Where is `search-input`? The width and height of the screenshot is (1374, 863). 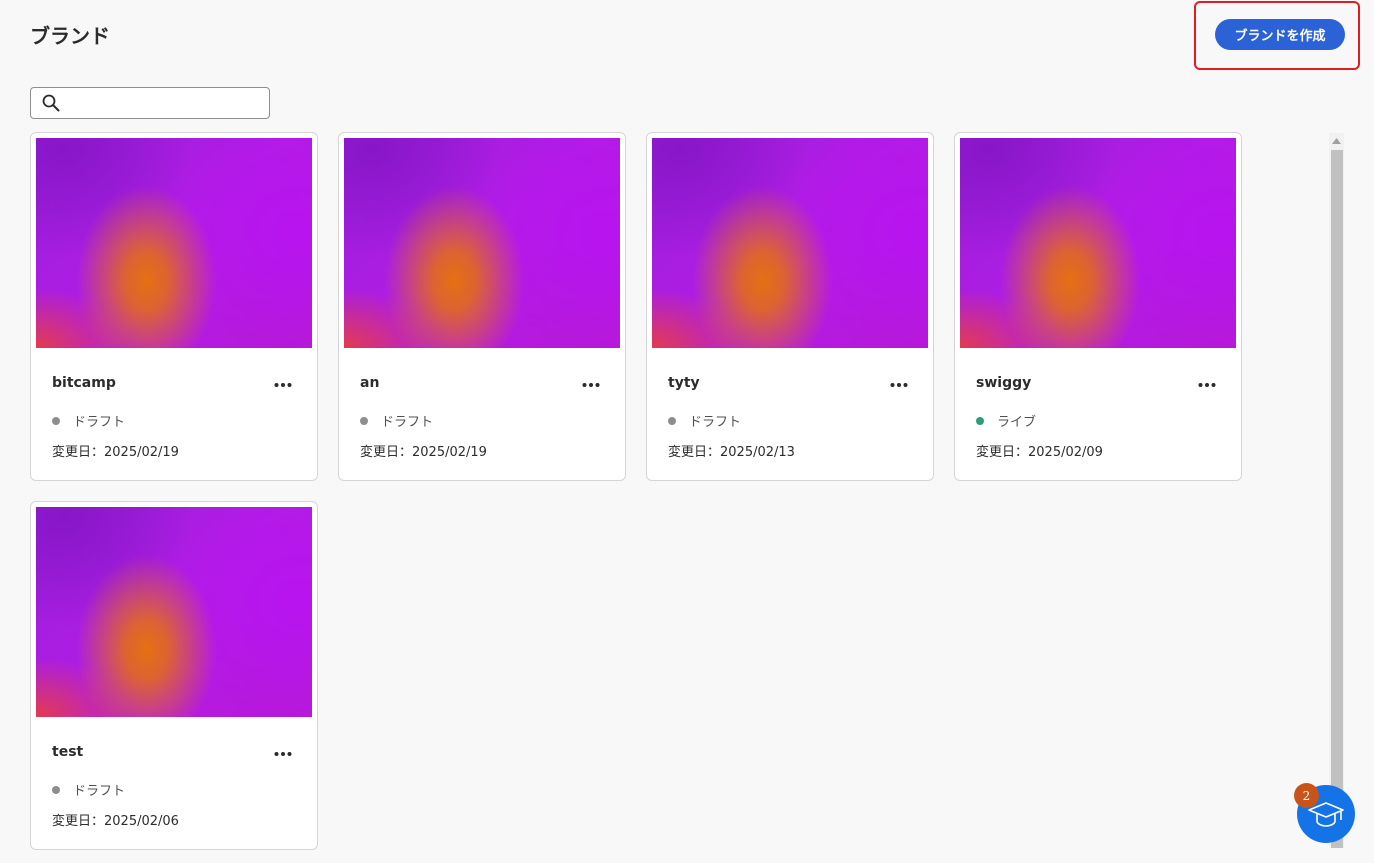
search-input is located at coordinates (168, 103).